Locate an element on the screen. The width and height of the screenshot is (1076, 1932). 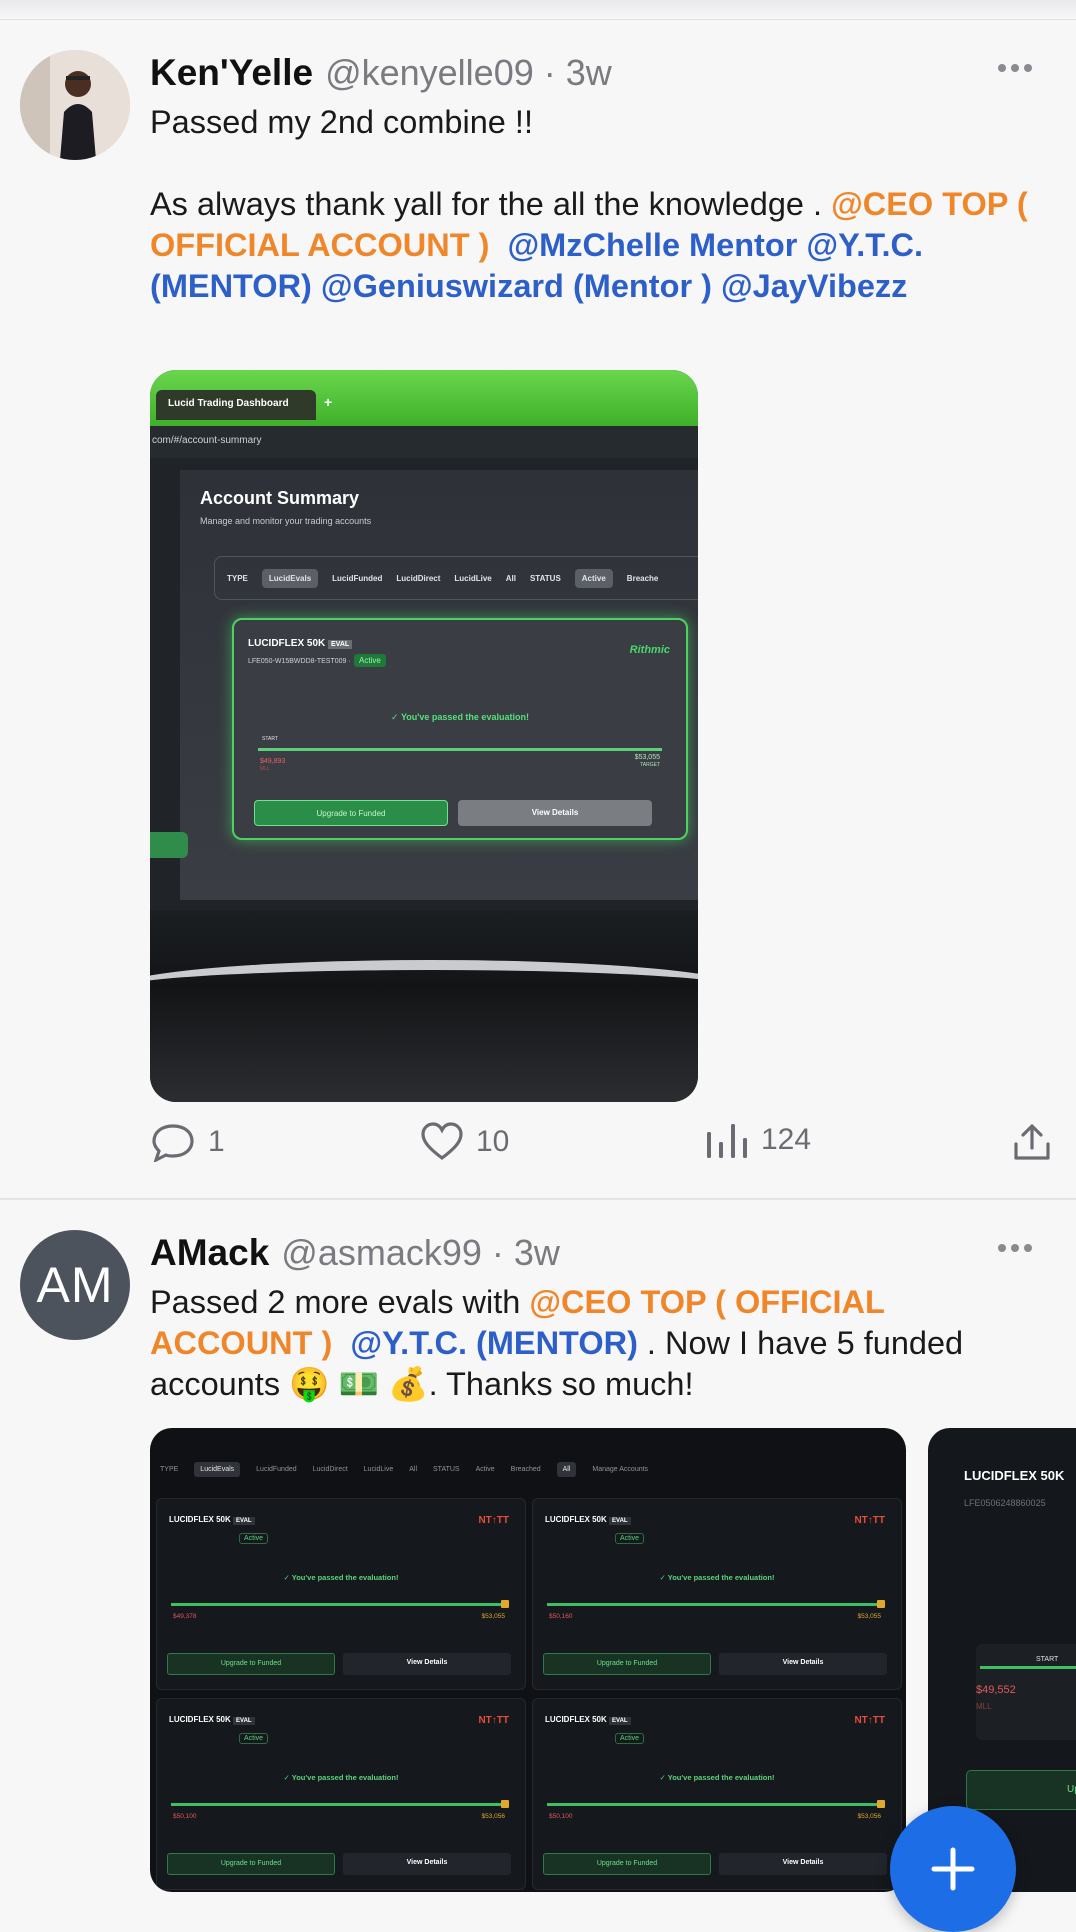
avatar is located at coordinates (75, 105).